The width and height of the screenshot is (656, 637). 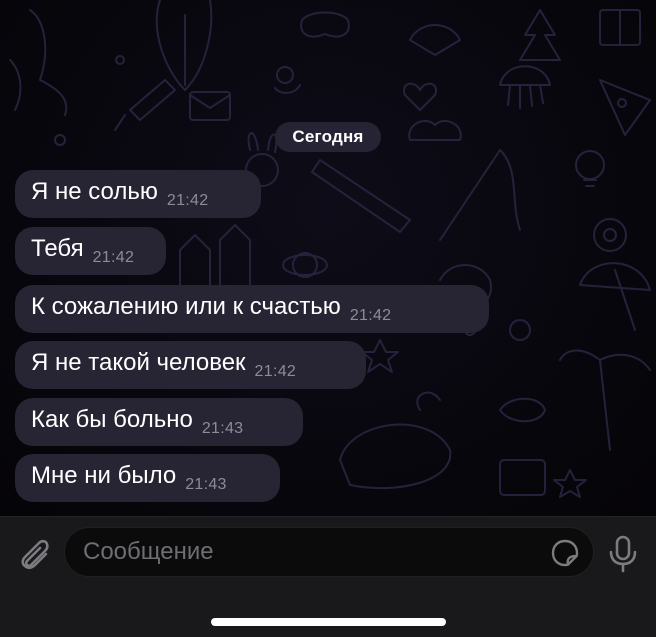 I want to click on message-text: К сожалению или к счастью, so click(x=186, y=306).